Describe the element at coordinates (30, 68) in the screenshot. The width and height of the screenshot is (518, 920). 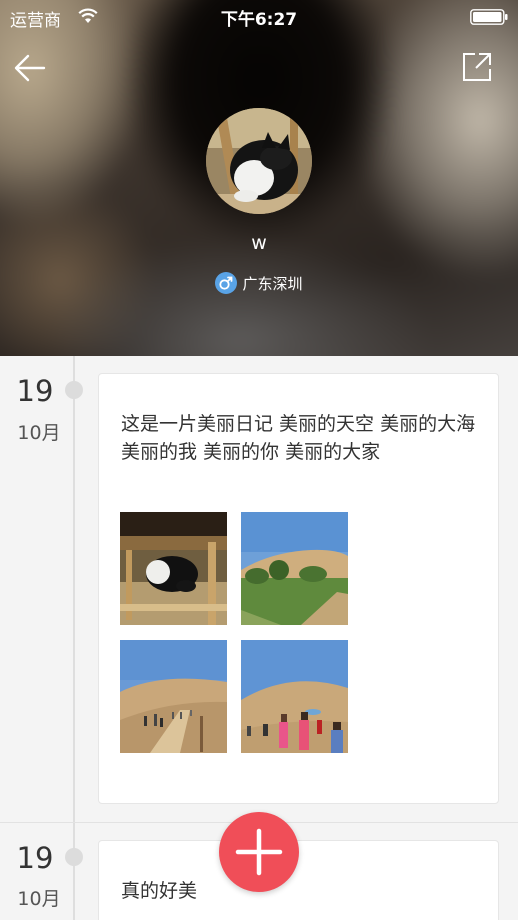
I see `back-arrow-icon` at that location.